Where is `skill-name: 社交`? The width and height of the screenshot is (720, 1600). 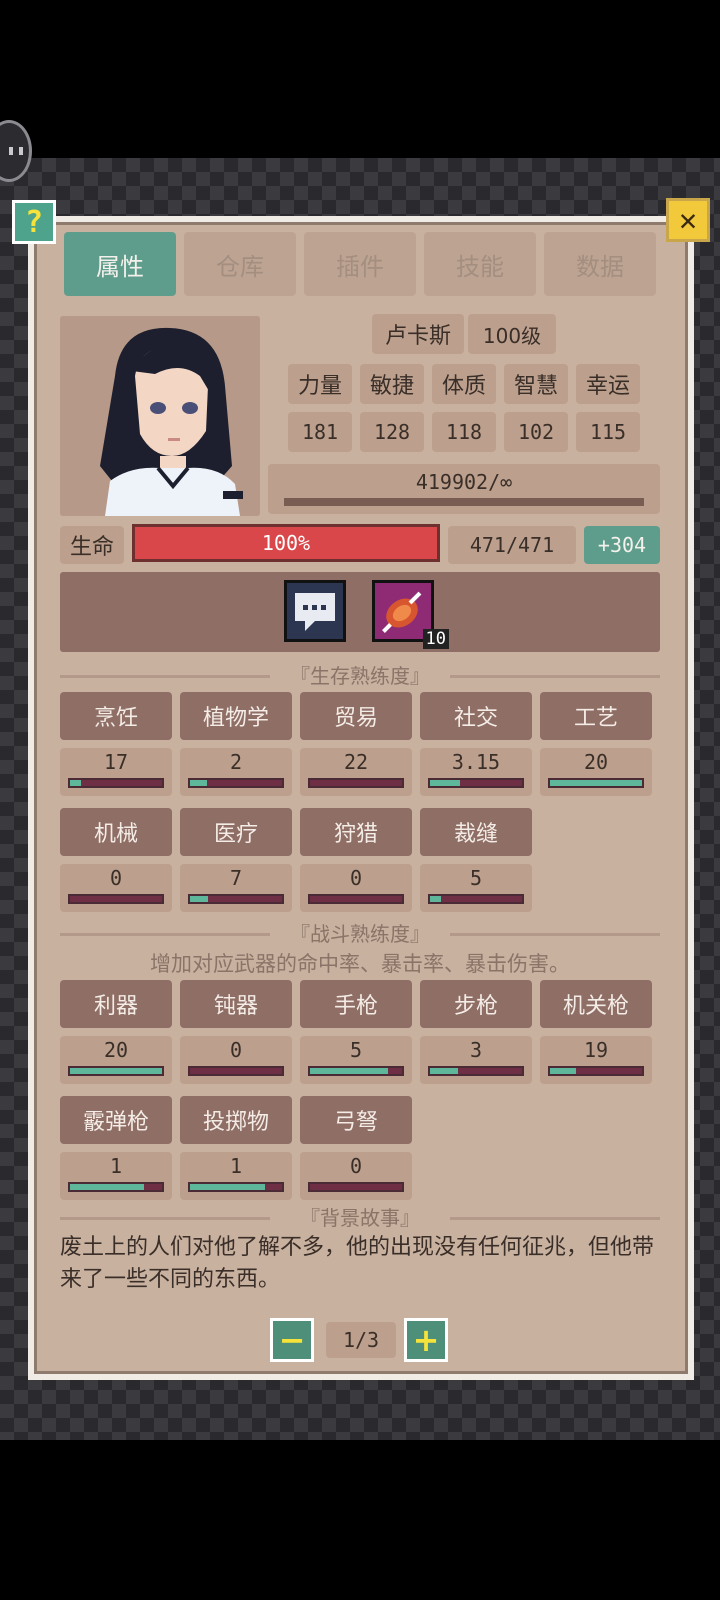
skill-name: 社交 is located at coordinates (476, 716).